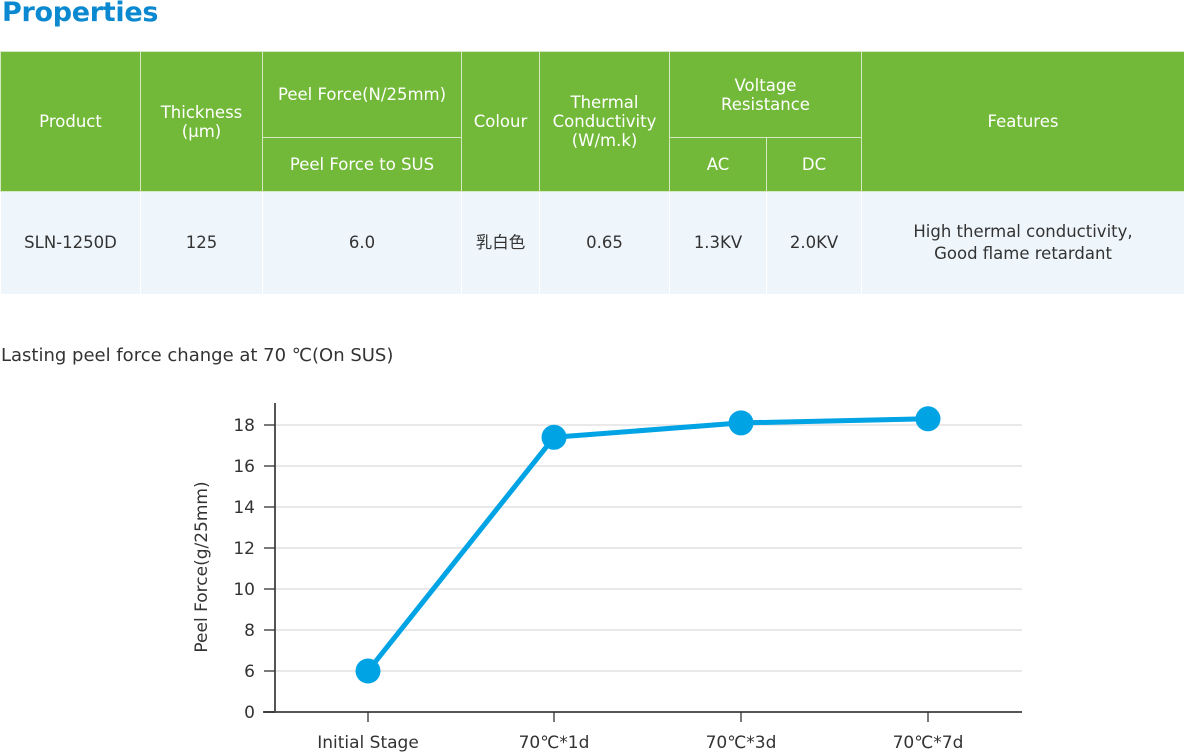 Image resolution: width=1184 pixels, height=753 pixels. Describe the element at coordinates (741, 743) in the screenshot. I see `x-tick-label: 70℃*3d` at that location.